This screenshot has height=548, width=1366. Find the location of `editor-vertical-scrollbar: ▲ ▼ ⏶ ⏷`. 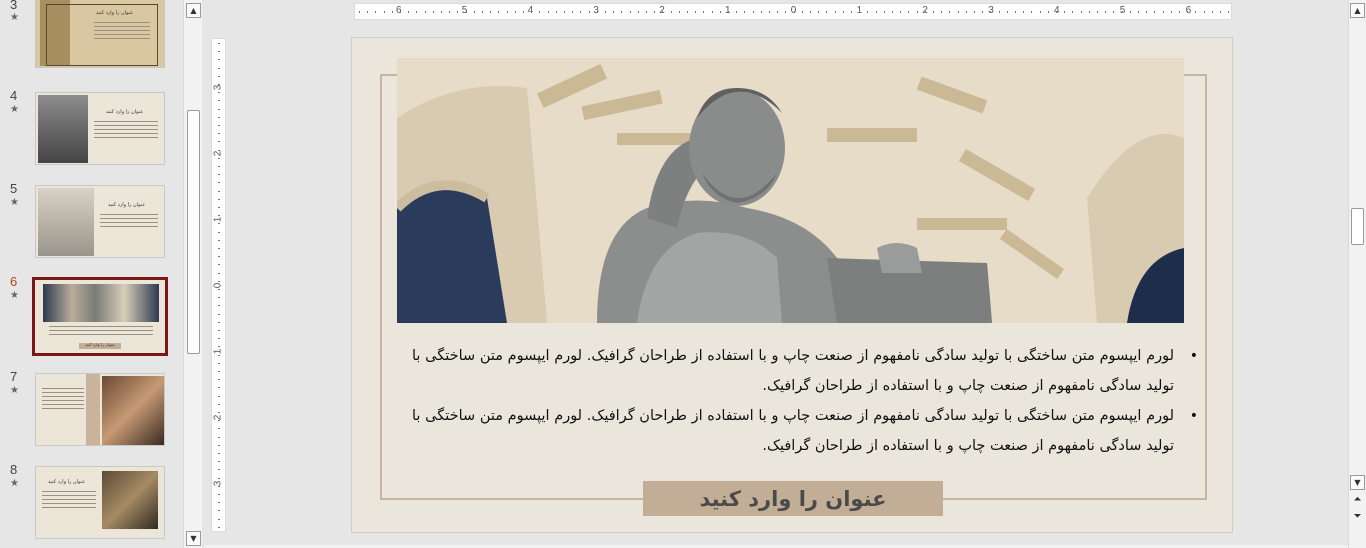

editor-vertical-scrollbar: ▲ ▼ ⏶ ⏷ is located at coordinates (1357, 274).